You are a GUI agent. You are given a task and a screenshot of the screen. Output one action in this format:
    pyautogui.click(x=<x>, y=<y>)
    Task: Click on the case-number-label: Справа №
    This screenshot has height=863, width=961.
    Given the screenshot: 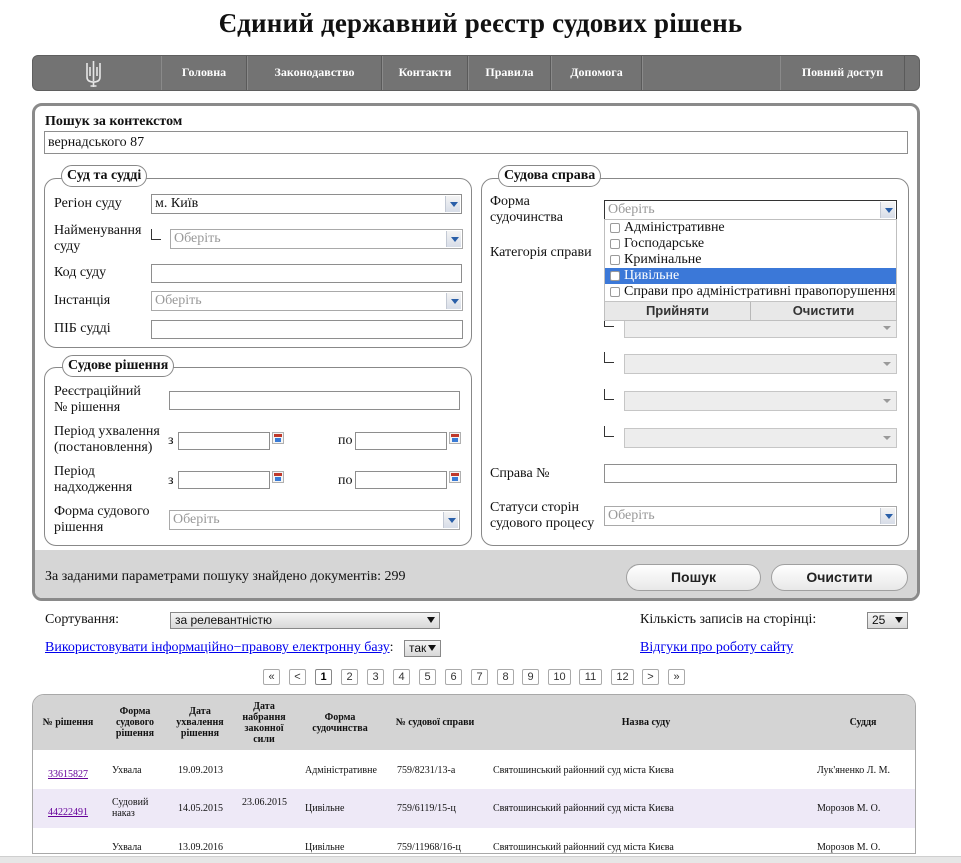 What is the action you would take?
    pyautogui.click(x=520, y=473)
    